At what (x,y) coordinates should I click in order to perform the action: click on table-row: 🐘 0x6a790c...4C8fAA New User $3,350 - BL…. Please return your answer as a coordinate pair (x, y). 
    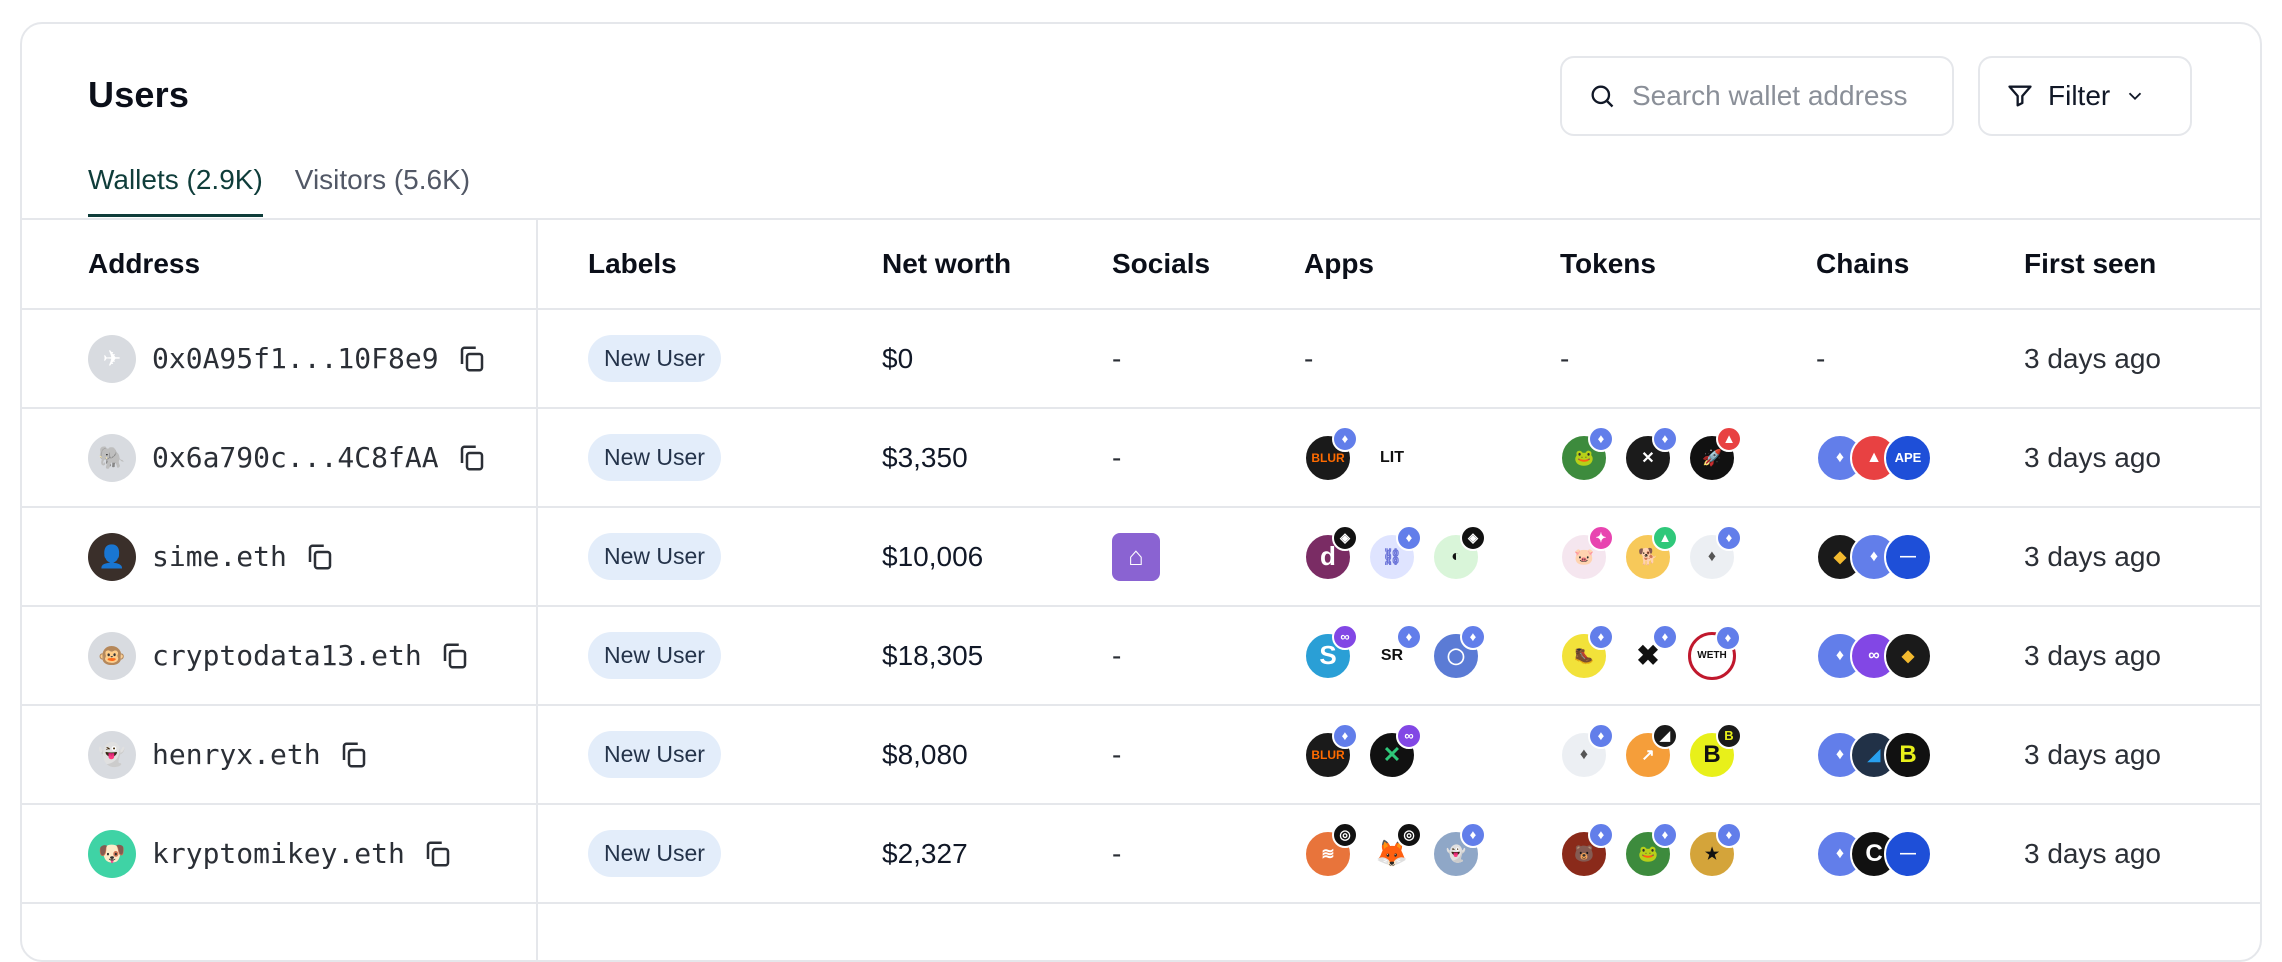
    Looking at the image, I should click on (1141, 456).